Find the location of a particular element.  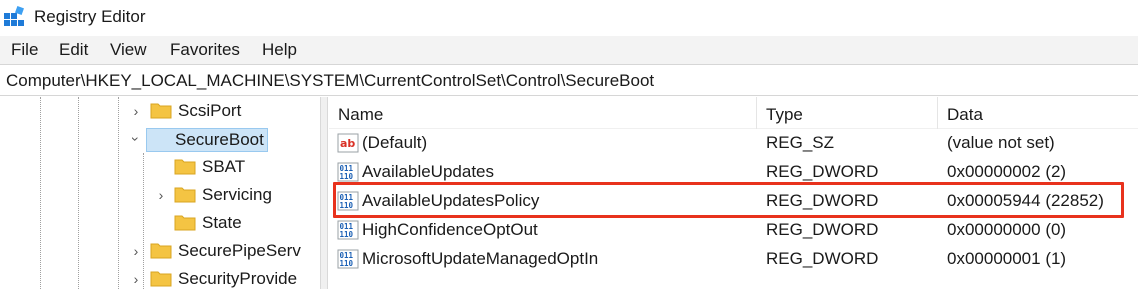

menu-favorites: Favorites is located at coordinates (205, 50).